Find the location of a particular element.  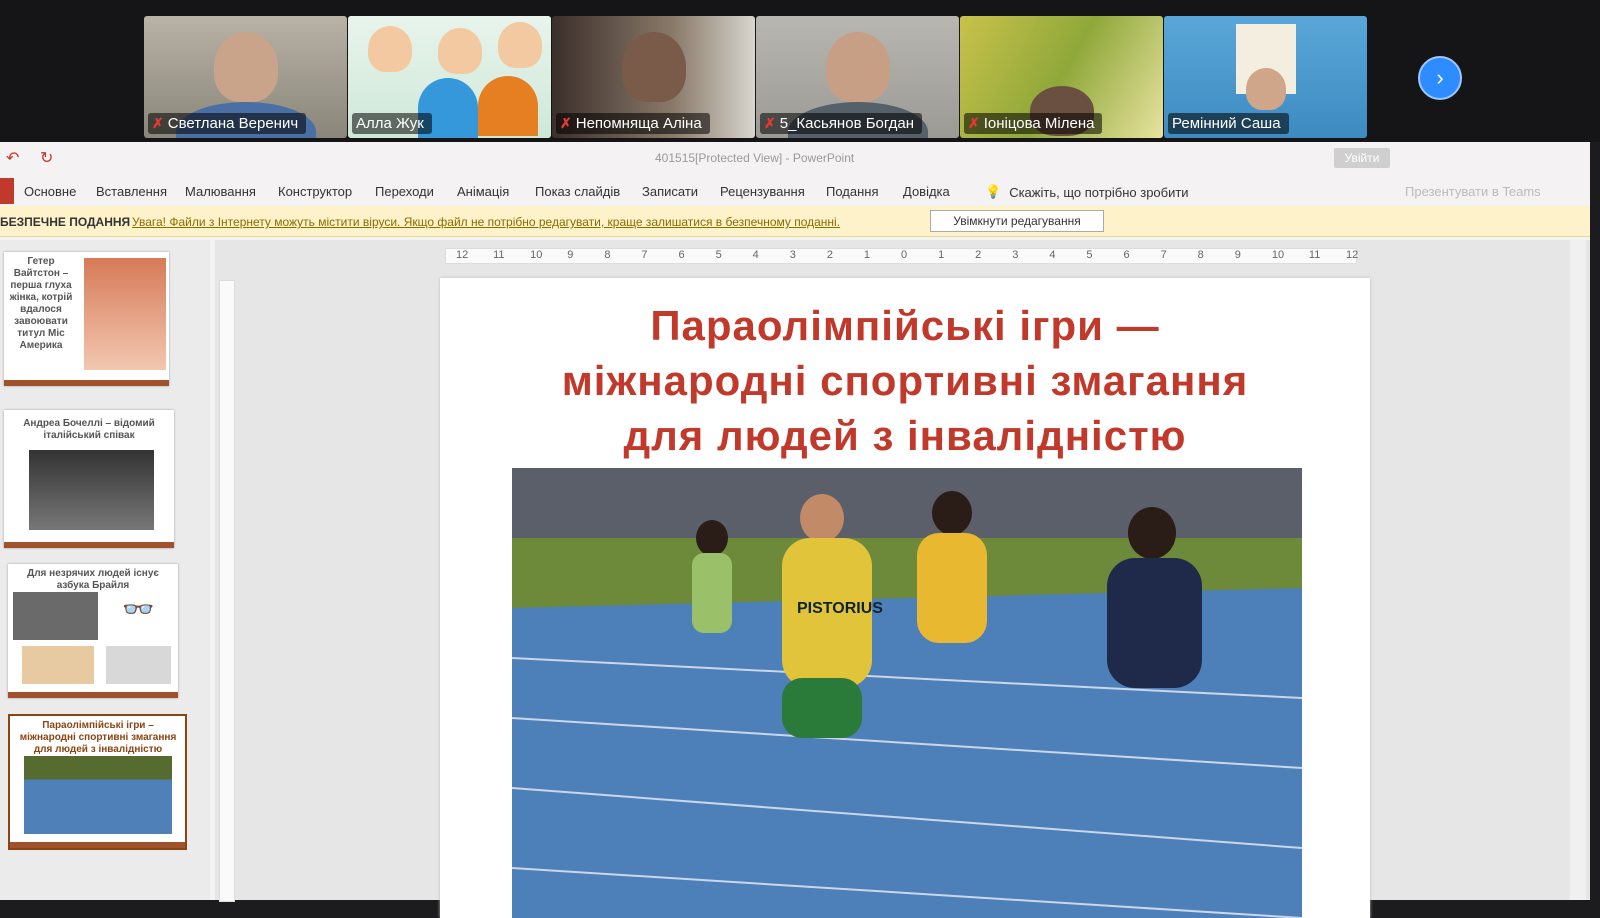

tell-me-label: Скажіть, що потрібно зробити is located at coordinates (1099, 192).